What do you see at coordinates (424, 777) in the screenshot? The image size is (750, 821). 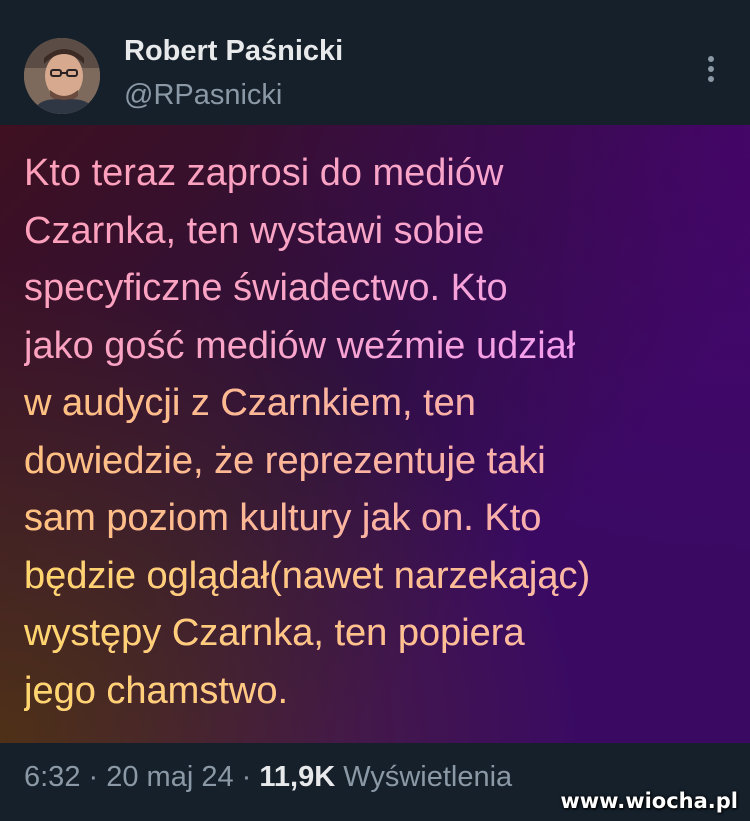 I see `views-label: Wyświetlenia` at bounding box center [424, 777].